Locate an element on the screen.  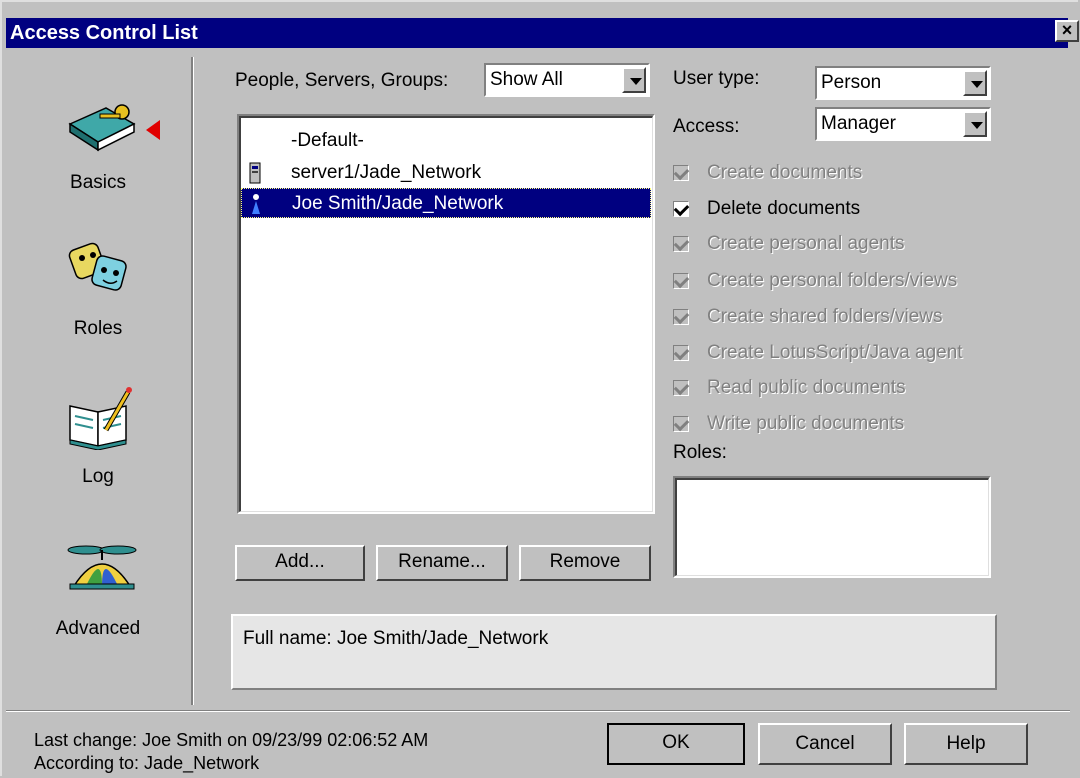
masks-icon is located at coordinates (97, 266).